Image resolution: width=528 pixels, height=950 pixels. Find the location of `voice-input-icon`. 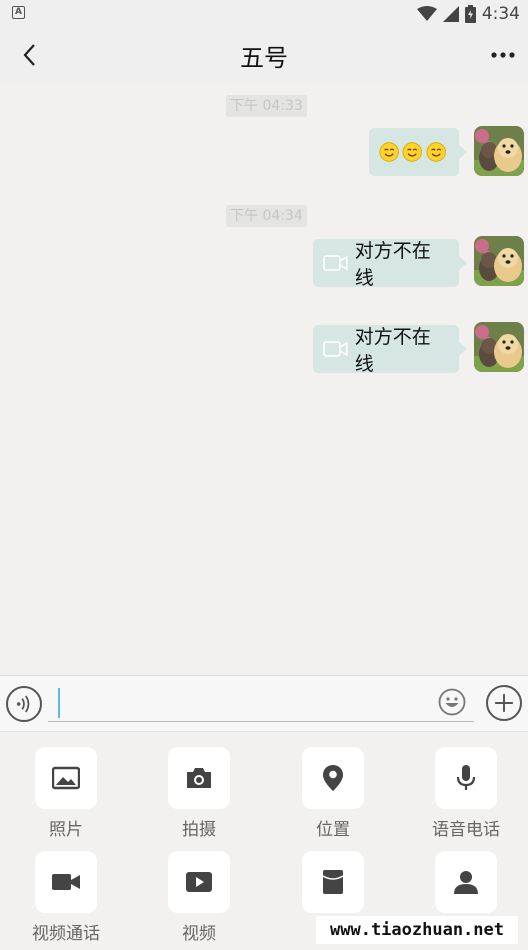

voice-input-icon is located at coordinates (24, 704).